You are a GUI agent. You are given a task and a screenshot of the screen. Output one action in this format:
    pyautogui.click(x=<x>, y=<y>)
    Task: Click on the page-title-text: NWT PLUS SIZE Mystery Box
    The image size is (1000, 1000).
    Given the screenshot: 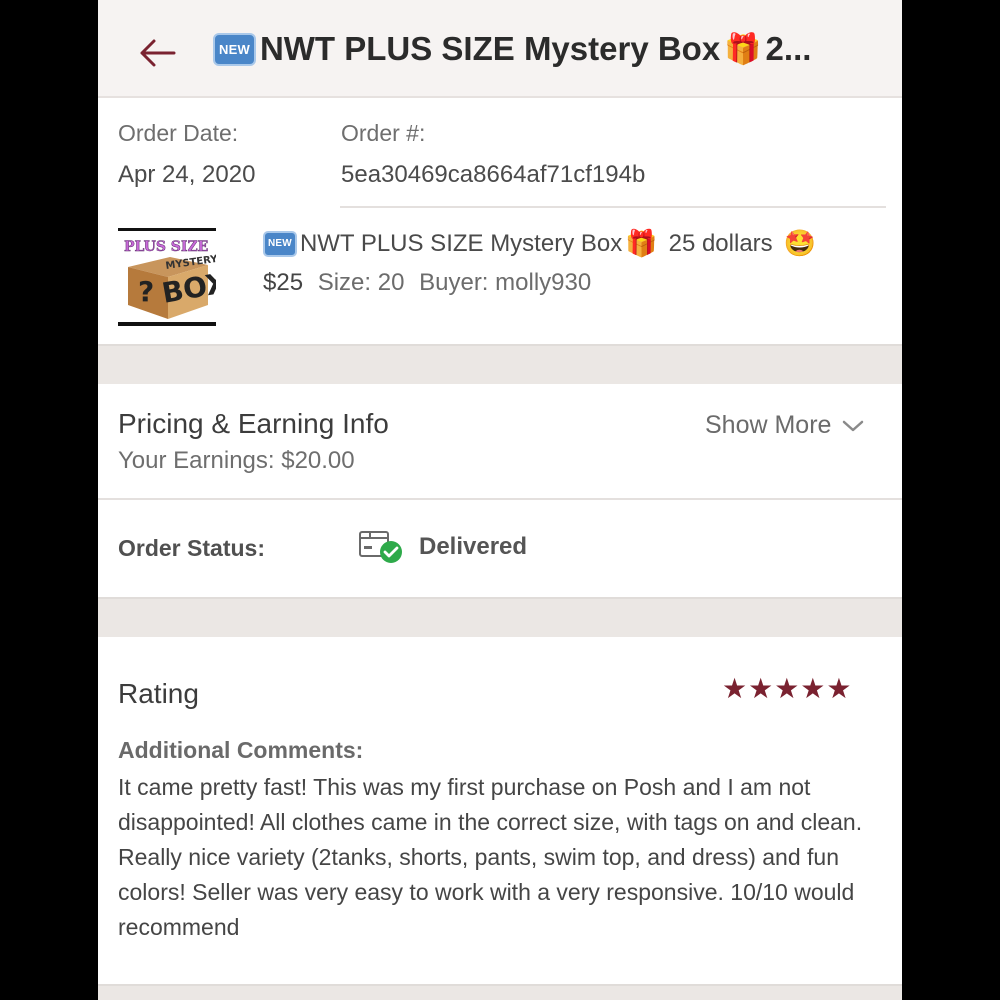 What is the action you would take?
    pyautogui.click(x=490, y=48)
    